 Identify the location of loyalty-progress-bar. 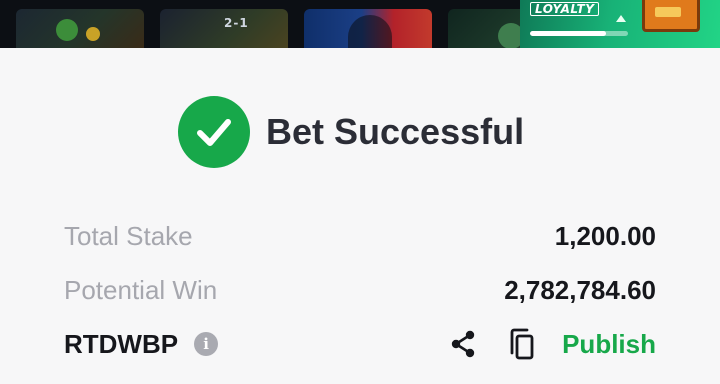
(579, 33).